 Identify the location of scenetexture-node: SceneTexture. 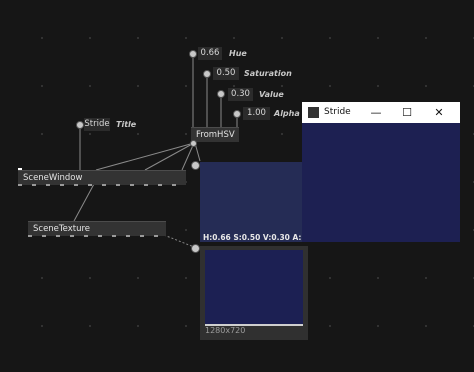
(97, 229).